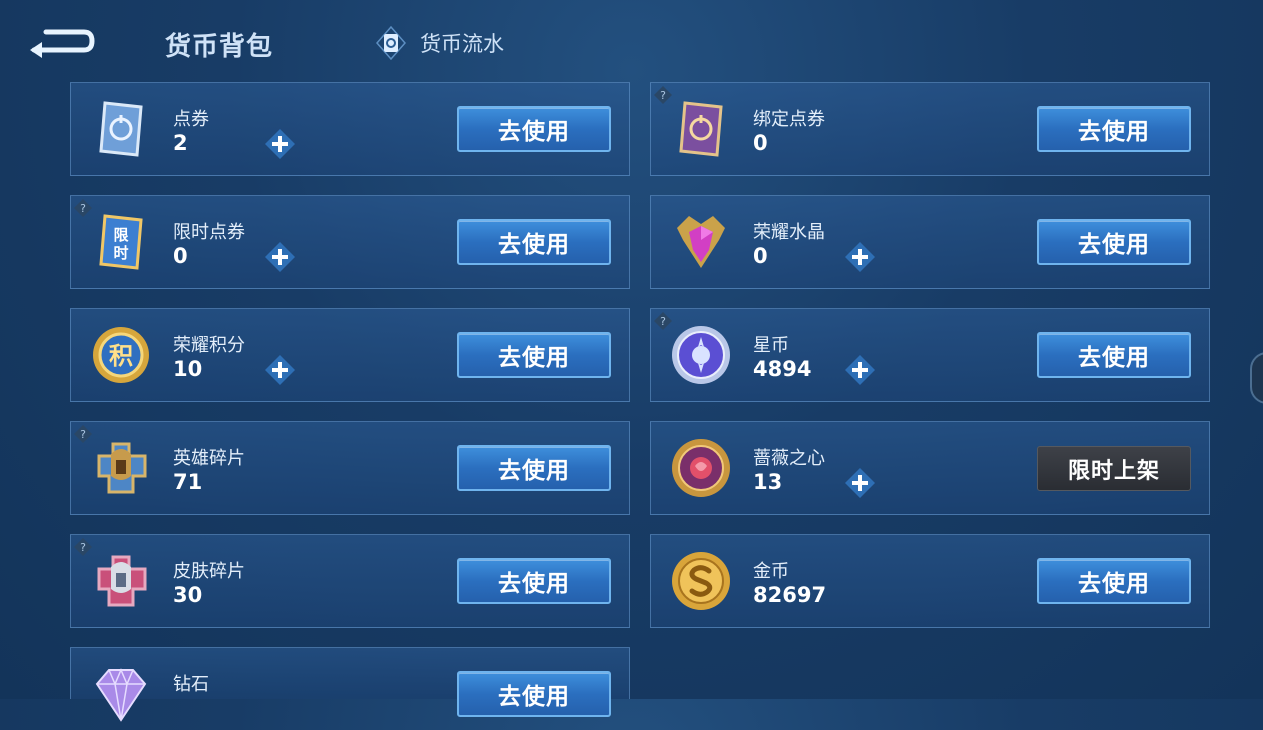 The width and height of the screenshot is (1263, 730). Describe the element at coordinates (768, 482) in the screenshot. I see `currency-amount: 13` at that location.